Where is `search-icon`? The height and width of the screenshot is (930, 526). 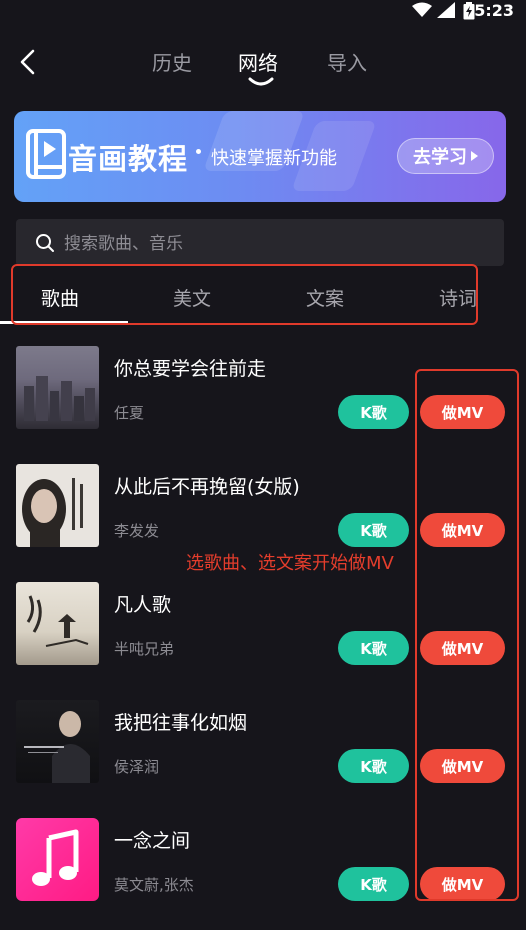 search-icon is located at coordinates (45, 243).